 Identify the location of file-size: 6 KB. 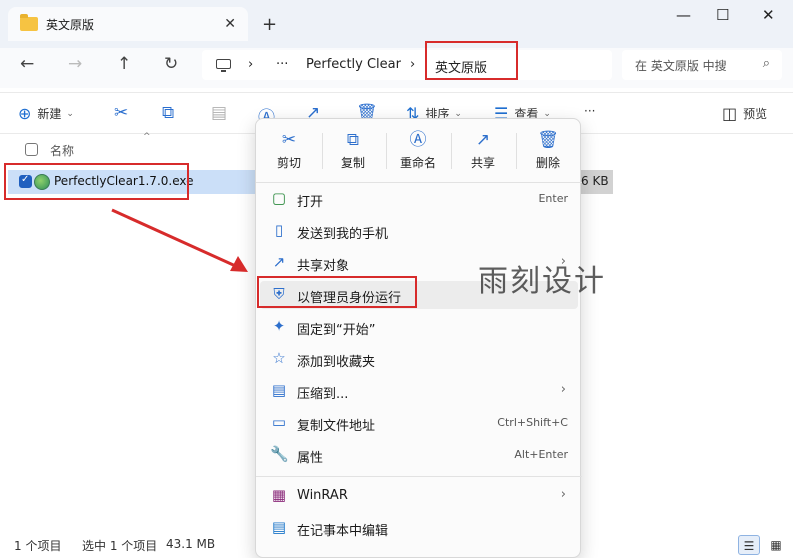
(595, 181).